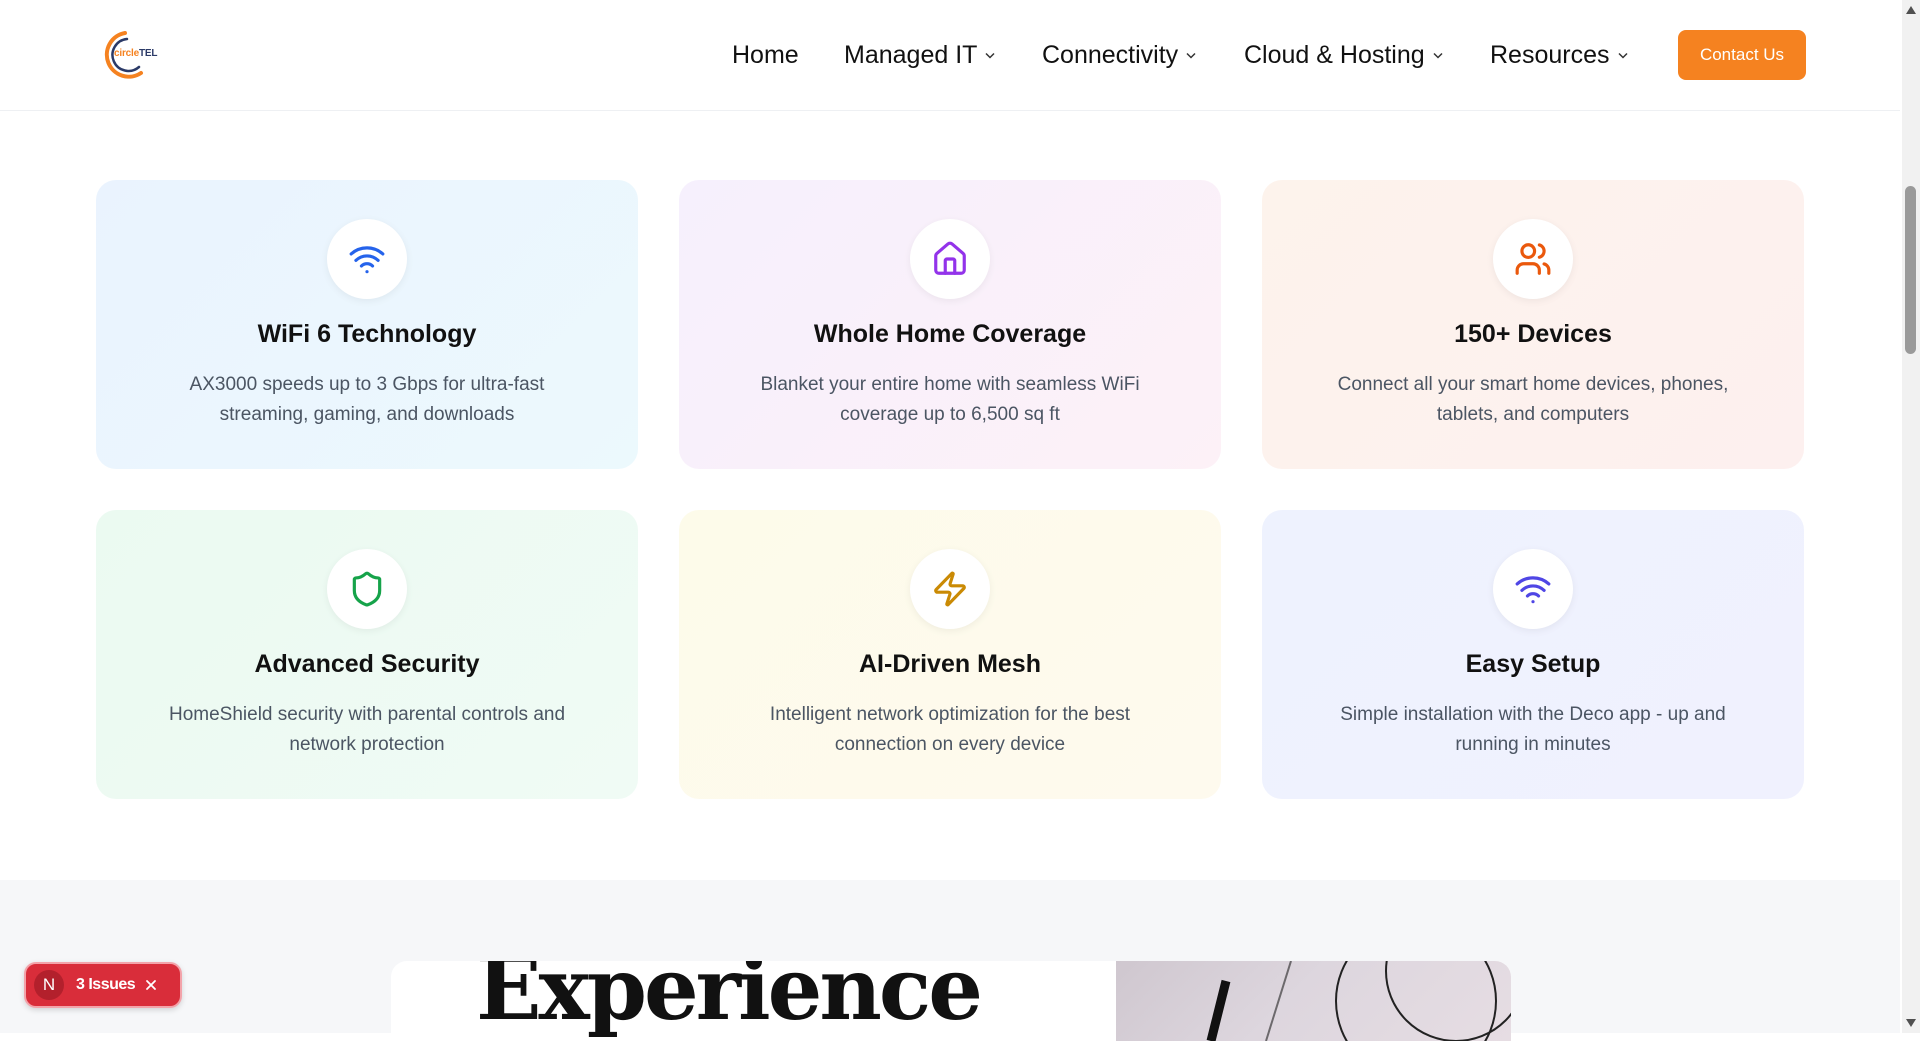 The height and width of the screenshot is (1041, 1920). What do you see at coordinates (1313, 1001) in the screenshot?
I see `promo-image` at bounding box center [1313, 1001].